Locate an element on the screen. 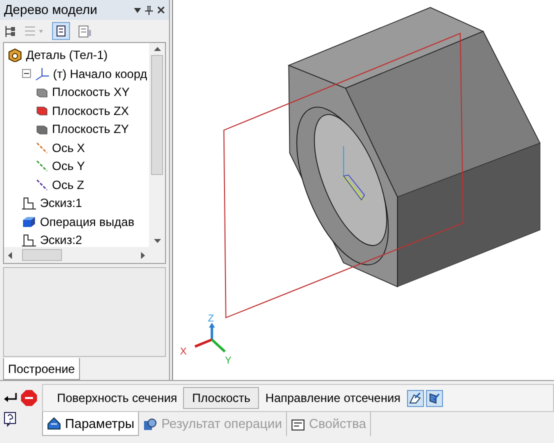  collapse-toggle-icon is located at coordinates (26, 73).